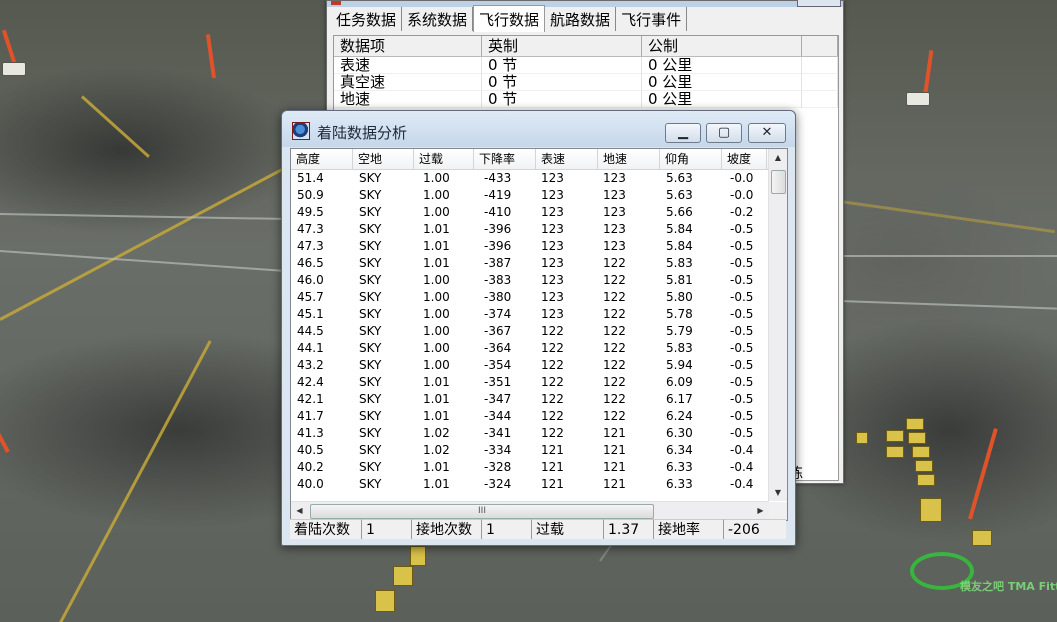 This screenshot has width=1057, height=622. Describe the element at coordinates (679, 416) in the screenshot. I see `cell-pitch: 6.24` at that location.